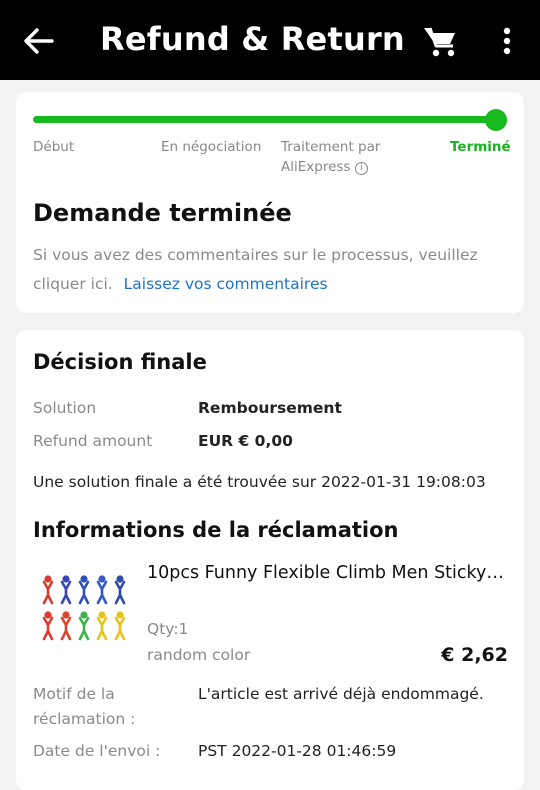  I want to click on reason-label: Motif de la réclamation :, so click(84, 707).